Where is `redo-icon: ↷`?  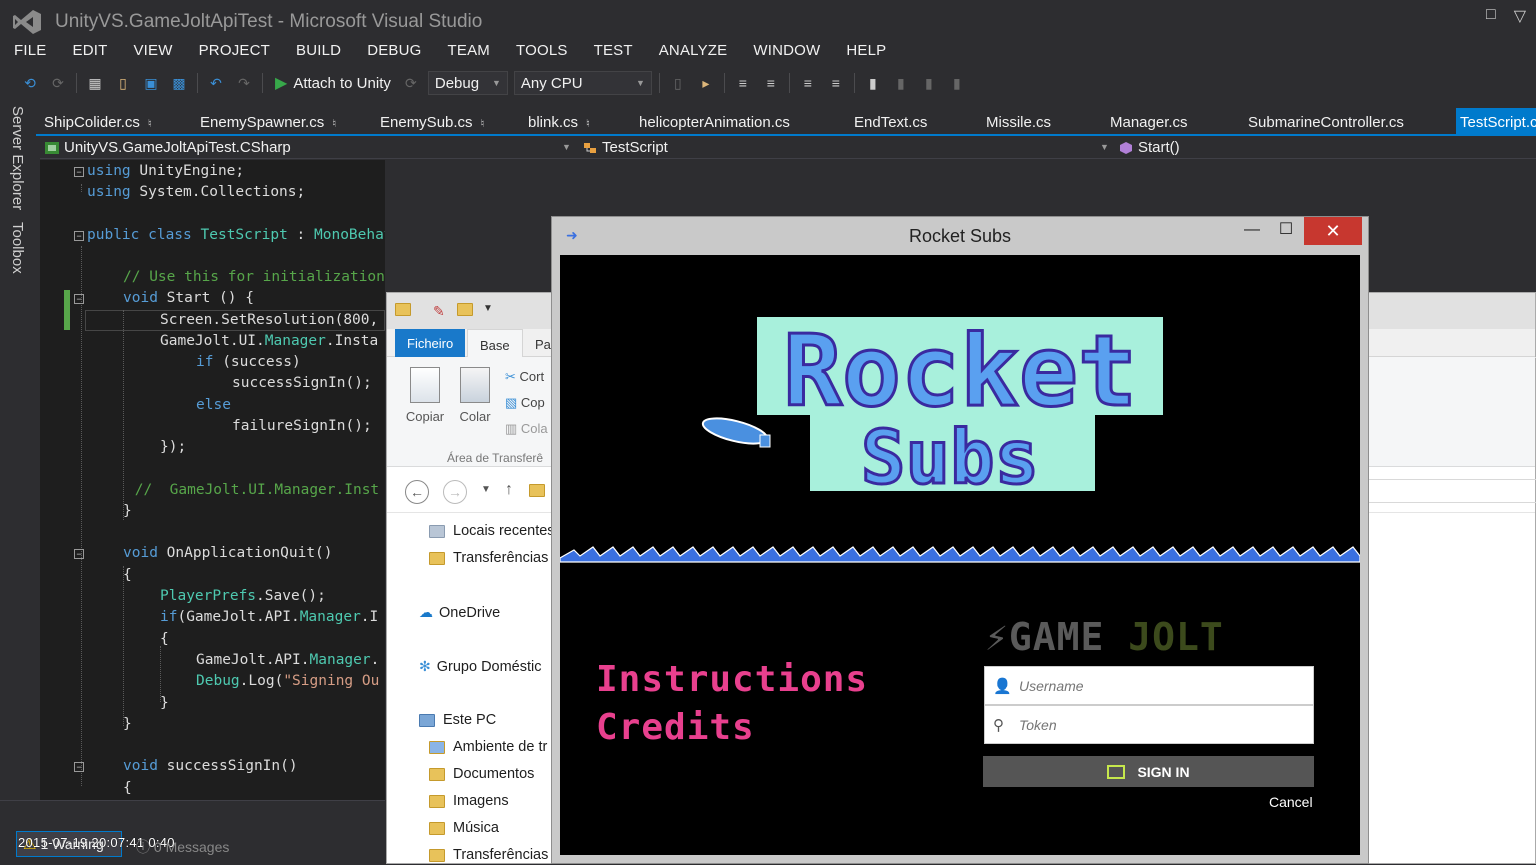
redo-icon: ↷ is located at coordinates (244, 83).